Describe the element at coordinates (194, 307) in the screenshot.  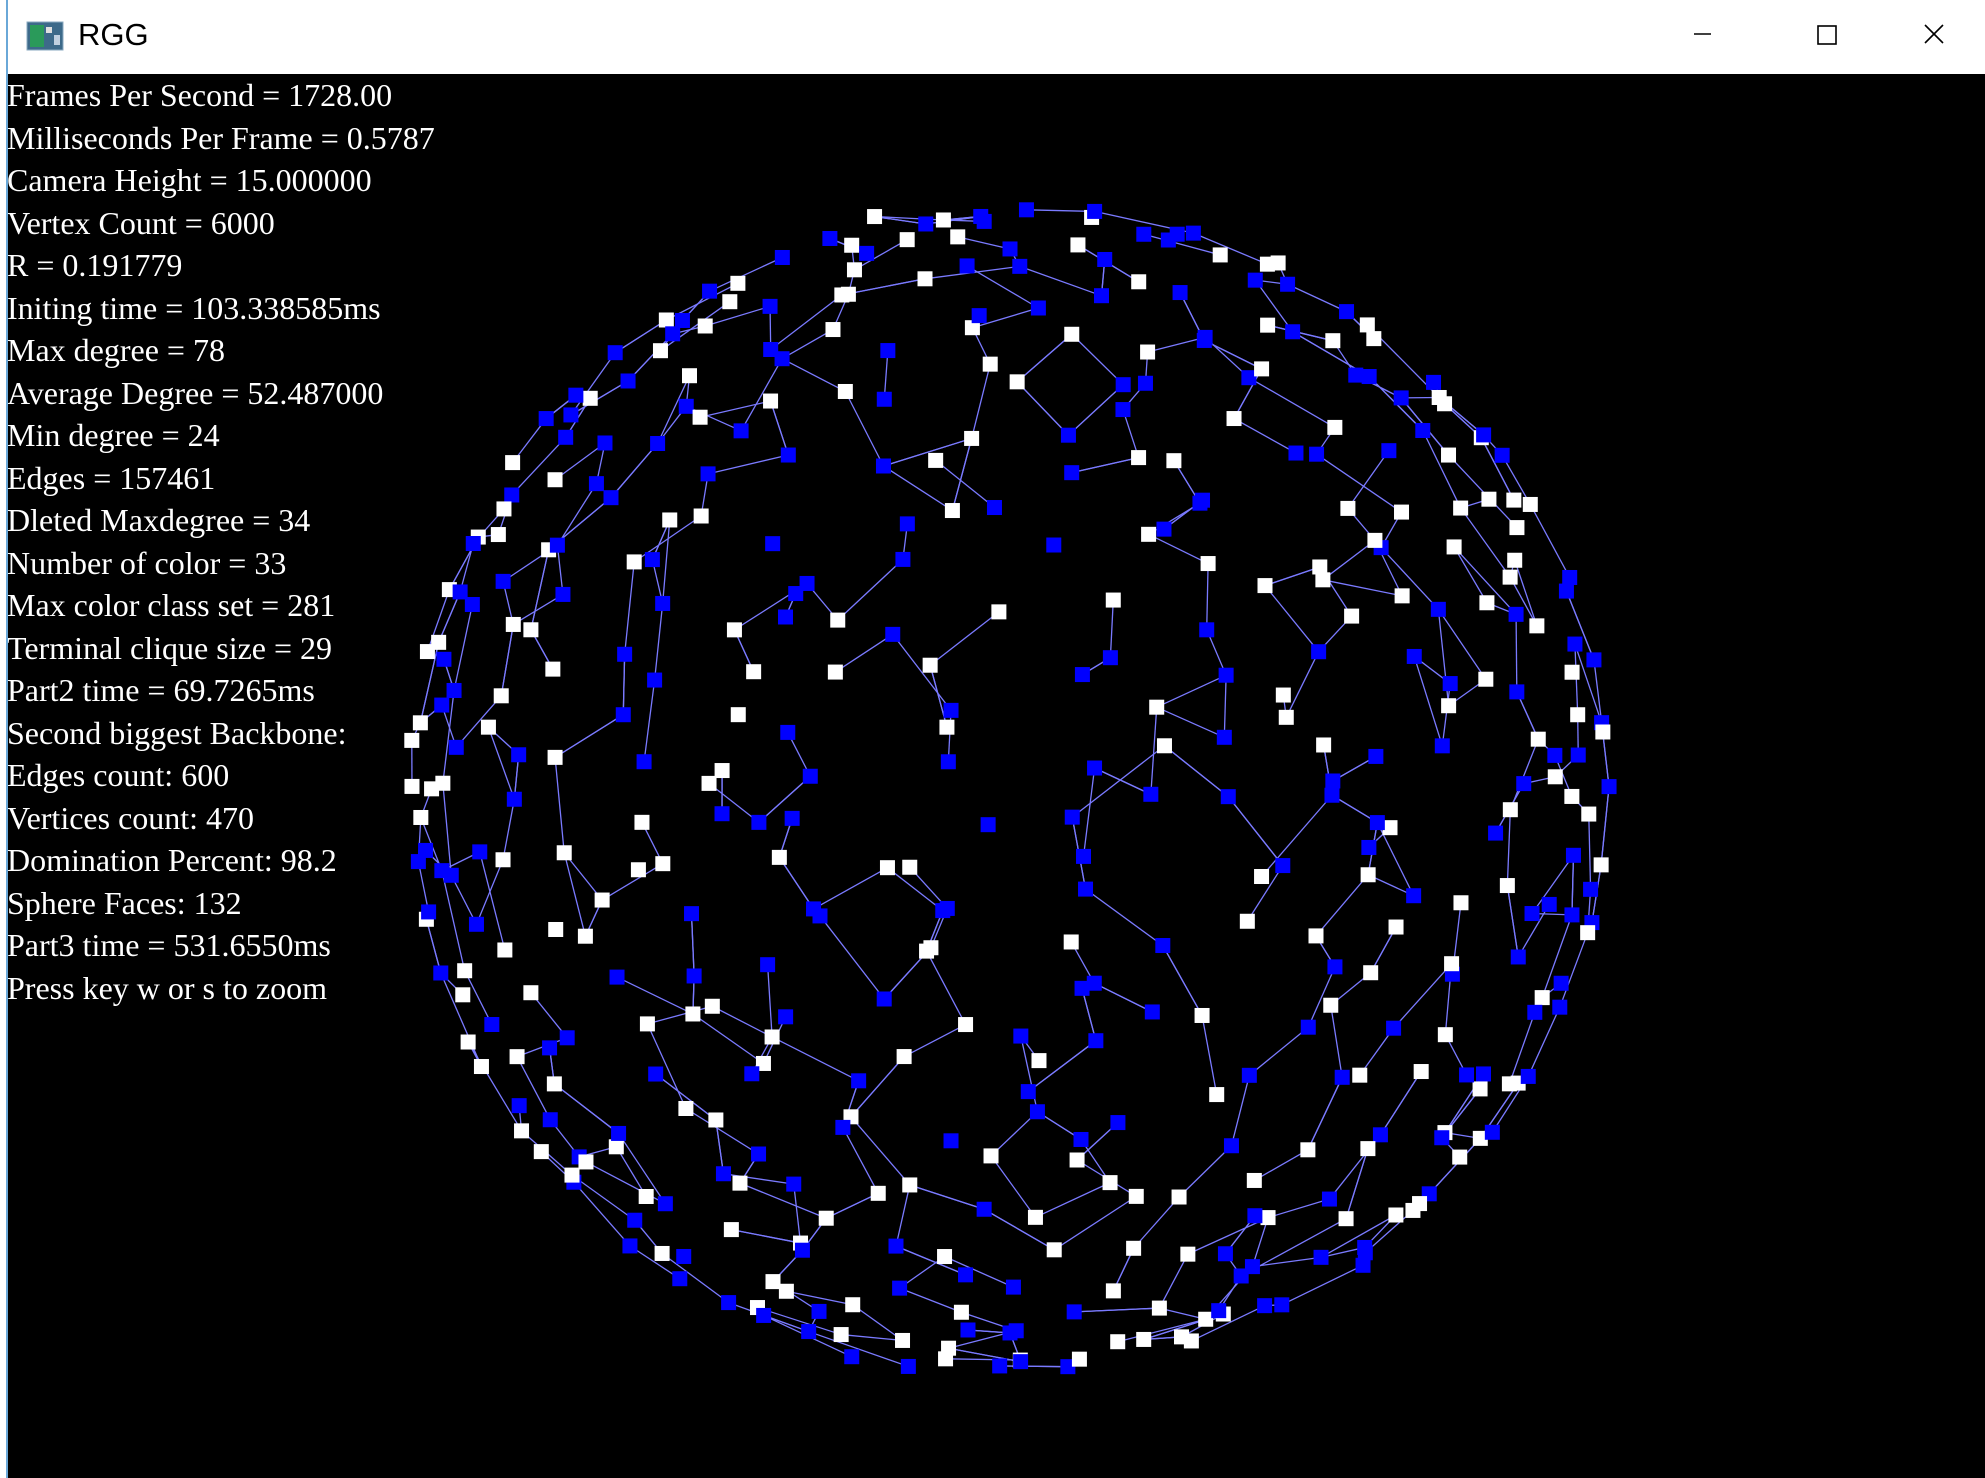
I see `stat-line: Initing time = 103.338585ms` at that location.